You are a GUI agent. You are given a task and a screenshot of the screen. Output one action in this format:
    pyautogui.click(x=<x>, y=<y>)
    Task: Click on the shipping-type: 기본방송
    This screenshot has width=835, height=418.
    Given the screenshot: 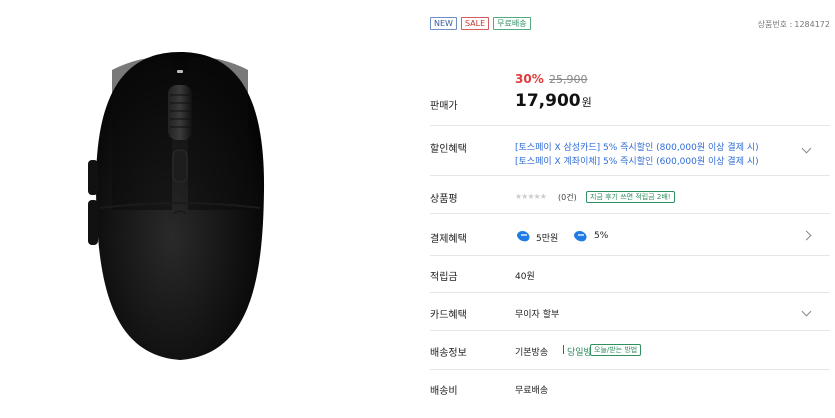 What is the action you would take?
    pyautogui.click(x=532, y=353)
    